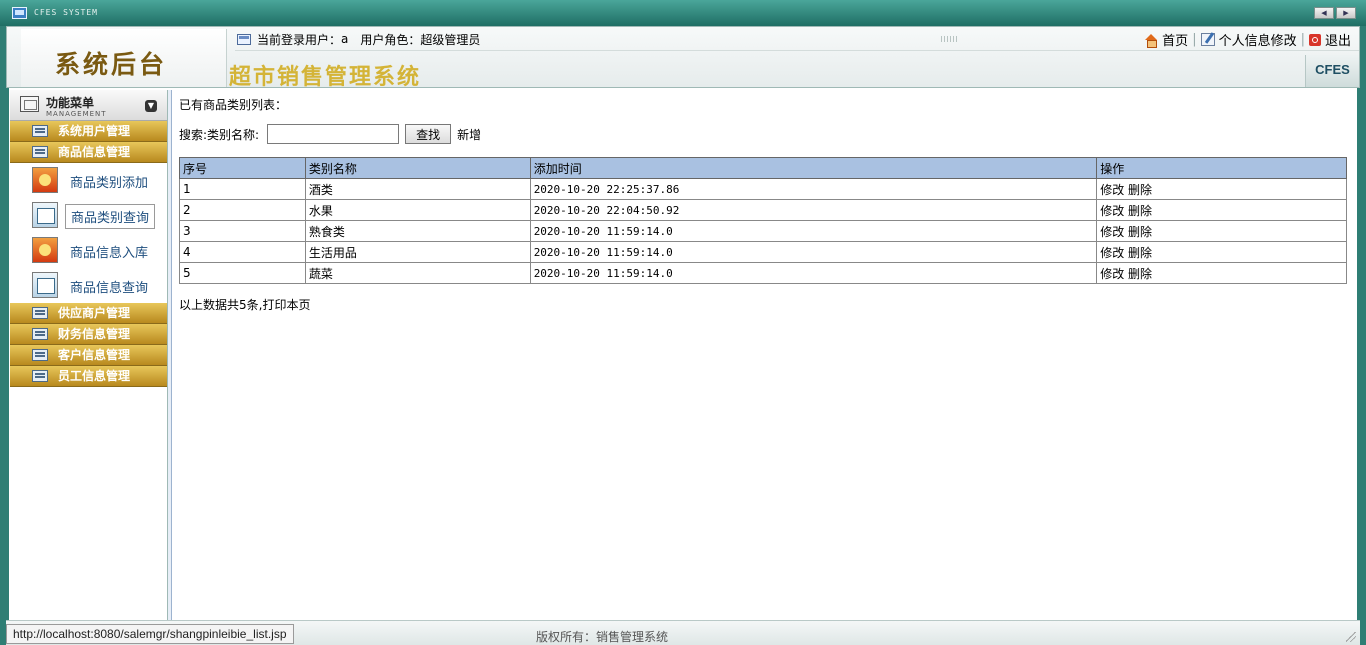 The height and width of the screenshot is (645, 1366). What do you see at coordinates (390, 39) in the screenshot?
I see `role-label: 用户角色：` at bounding box center [390, 39].